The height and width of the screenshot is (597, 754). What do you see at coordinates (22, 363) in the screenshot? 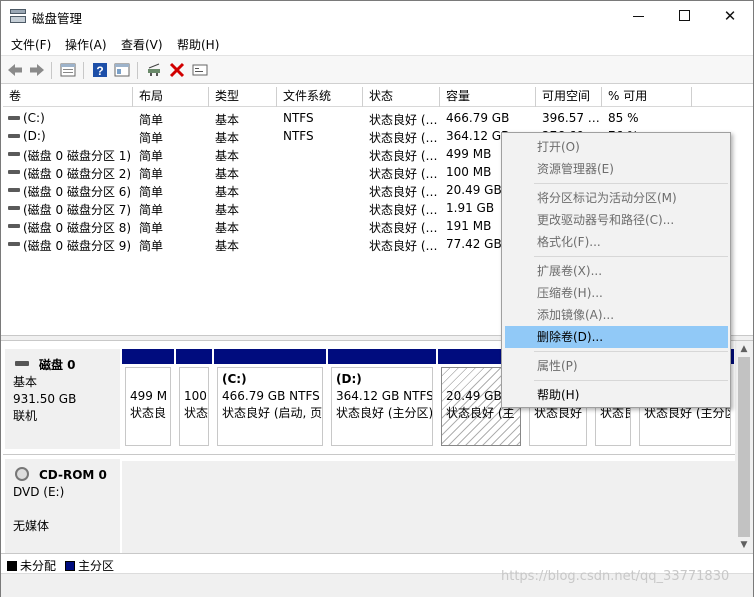
I see `disk-icon` at bounding box center [22, 363].